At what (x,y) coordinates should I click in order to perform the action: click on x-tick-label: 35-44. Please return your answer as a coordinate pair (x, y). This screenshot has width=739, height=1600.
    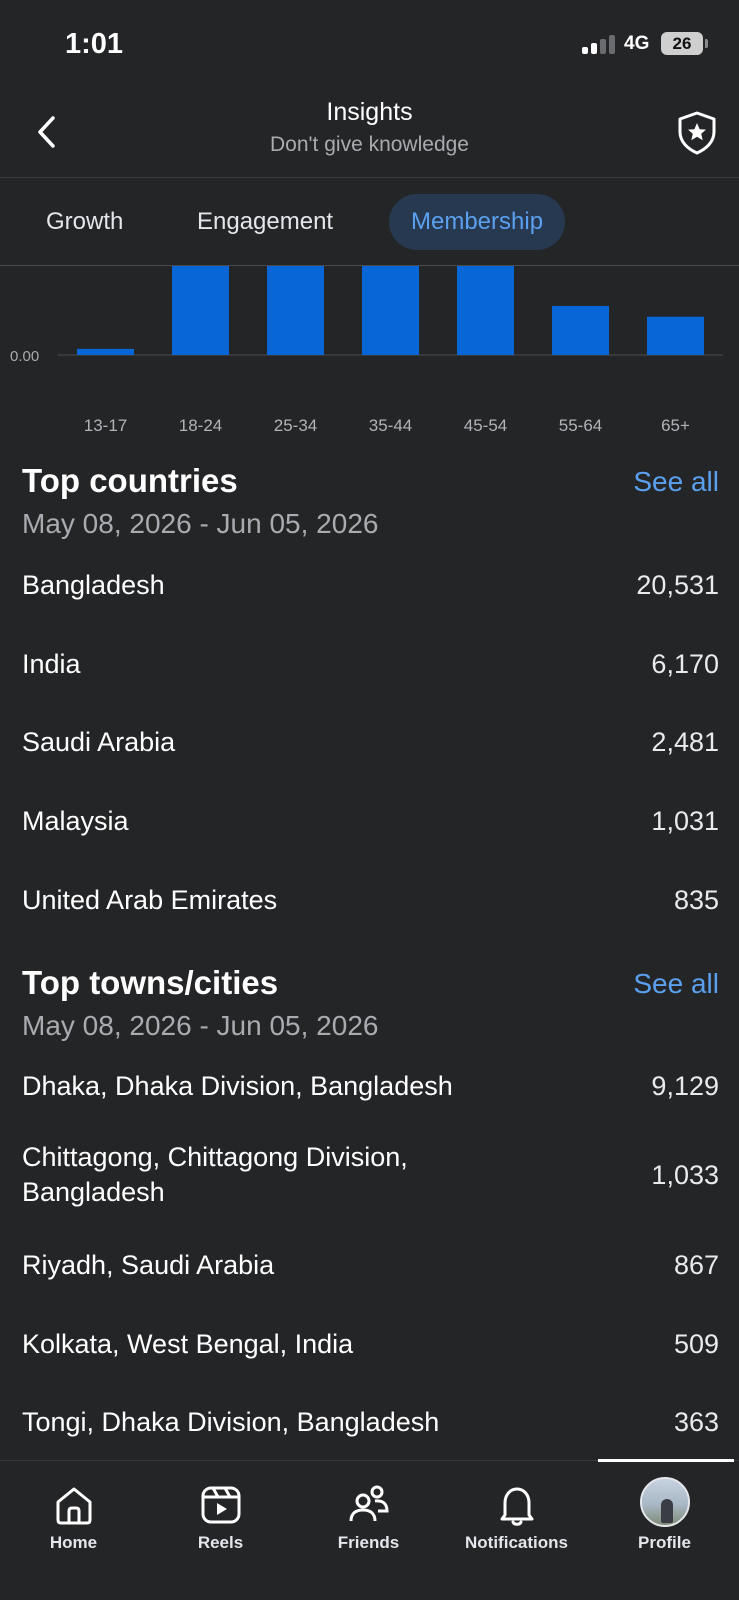
    Looking at the image, I should click on (390, 425).